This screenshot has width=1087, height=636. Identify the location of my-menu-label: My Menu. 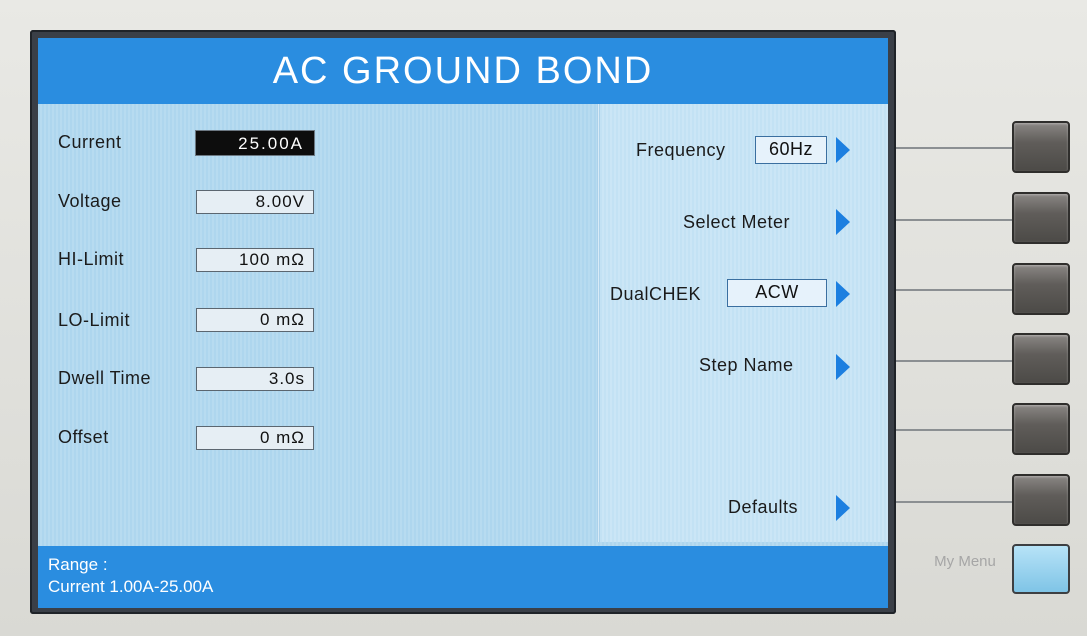
(965, 561).